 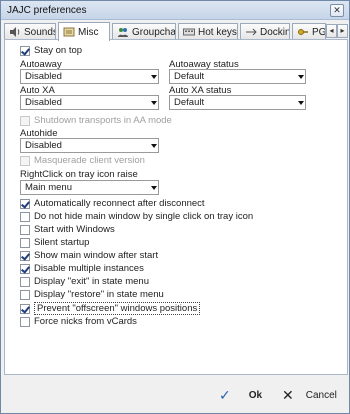 I want to click on checkbox-label: Automatically reconnect after disconnect, so click(x=119, y=203).